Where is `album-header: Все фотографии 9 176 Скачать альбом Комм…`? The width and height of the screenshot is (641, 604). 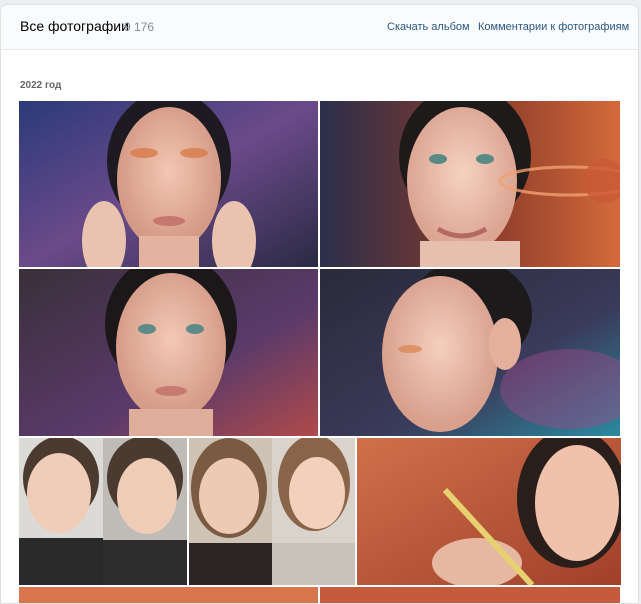
album-header: Все фотографии 9 176 Скачать альбом Комм… is located at coordinates (319, 27).